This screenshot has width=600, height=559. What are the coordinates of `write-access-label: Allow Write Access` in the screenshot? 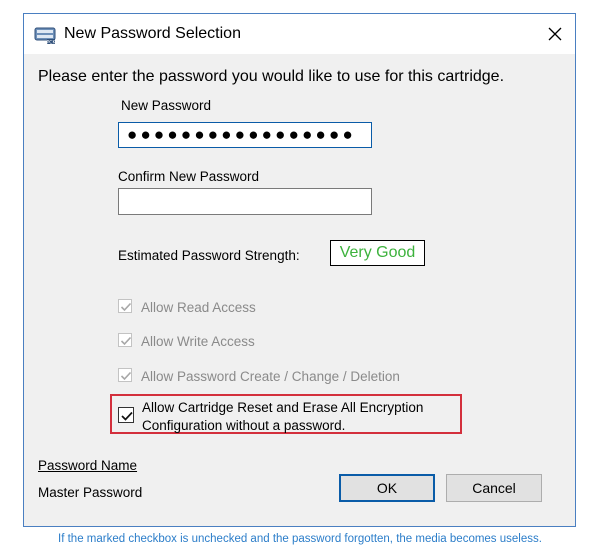 It's located at (198, 341).